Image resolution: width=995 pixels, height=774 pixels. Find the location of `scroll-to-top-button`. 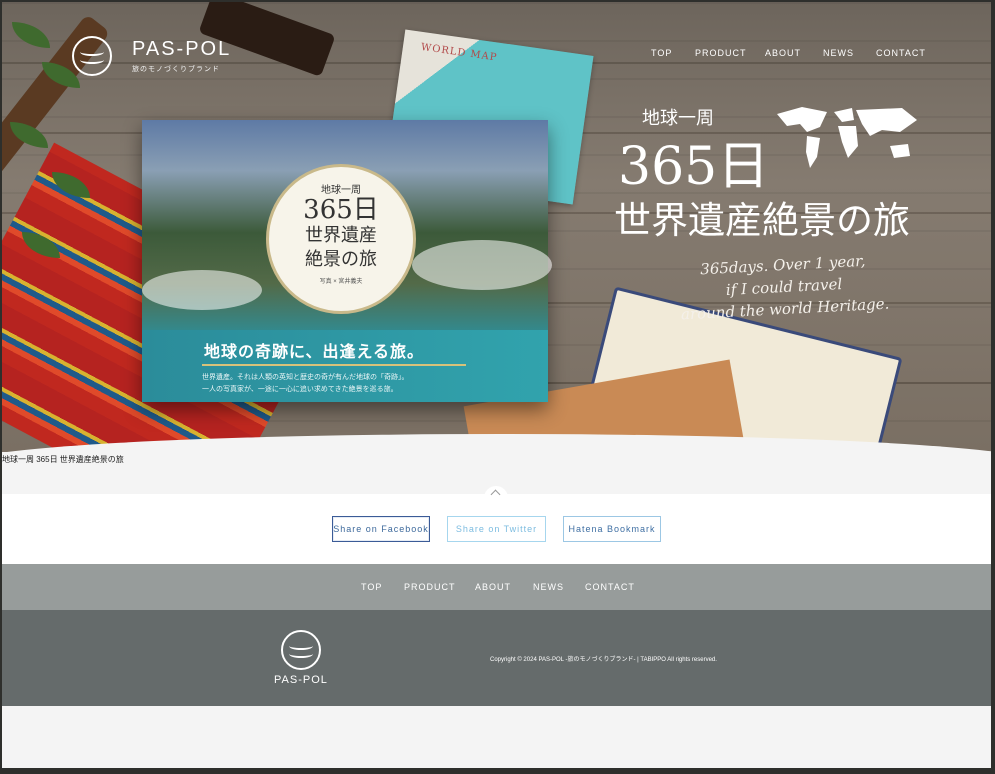

scroll-to-top-button is located at coordinates (496, 493).